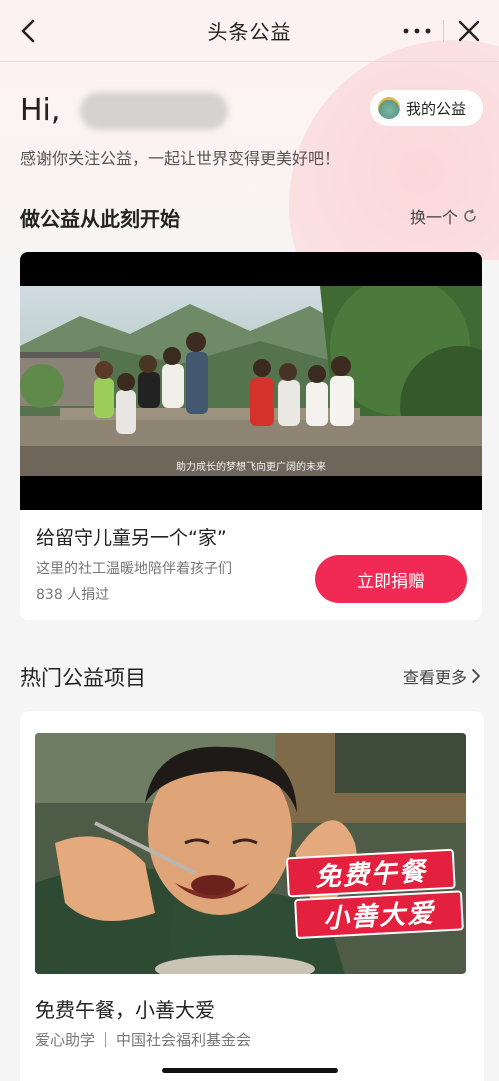  What do you see at coordinates (443, 31) in the screenshot?
I see `nav-divider` at bounding box center [443, 31].